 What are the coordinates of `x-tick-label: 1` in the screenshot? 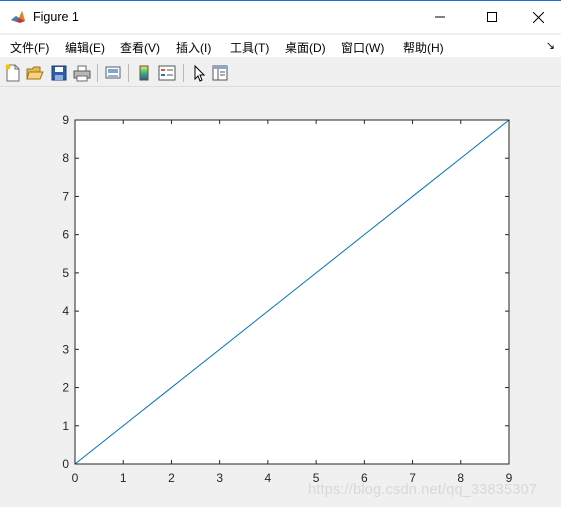 It's located at (123, 478).